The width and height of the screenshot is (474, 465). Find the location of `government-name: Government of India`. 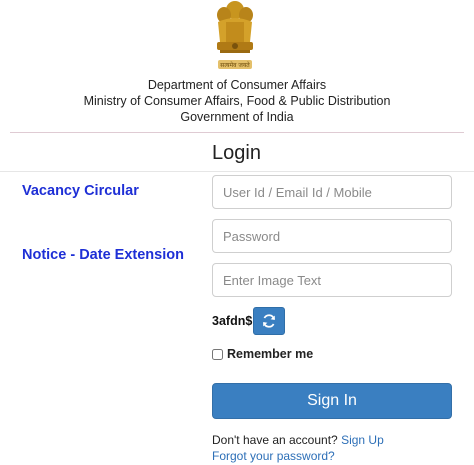

government-name: Government of India is located at coordinates (237, 117).